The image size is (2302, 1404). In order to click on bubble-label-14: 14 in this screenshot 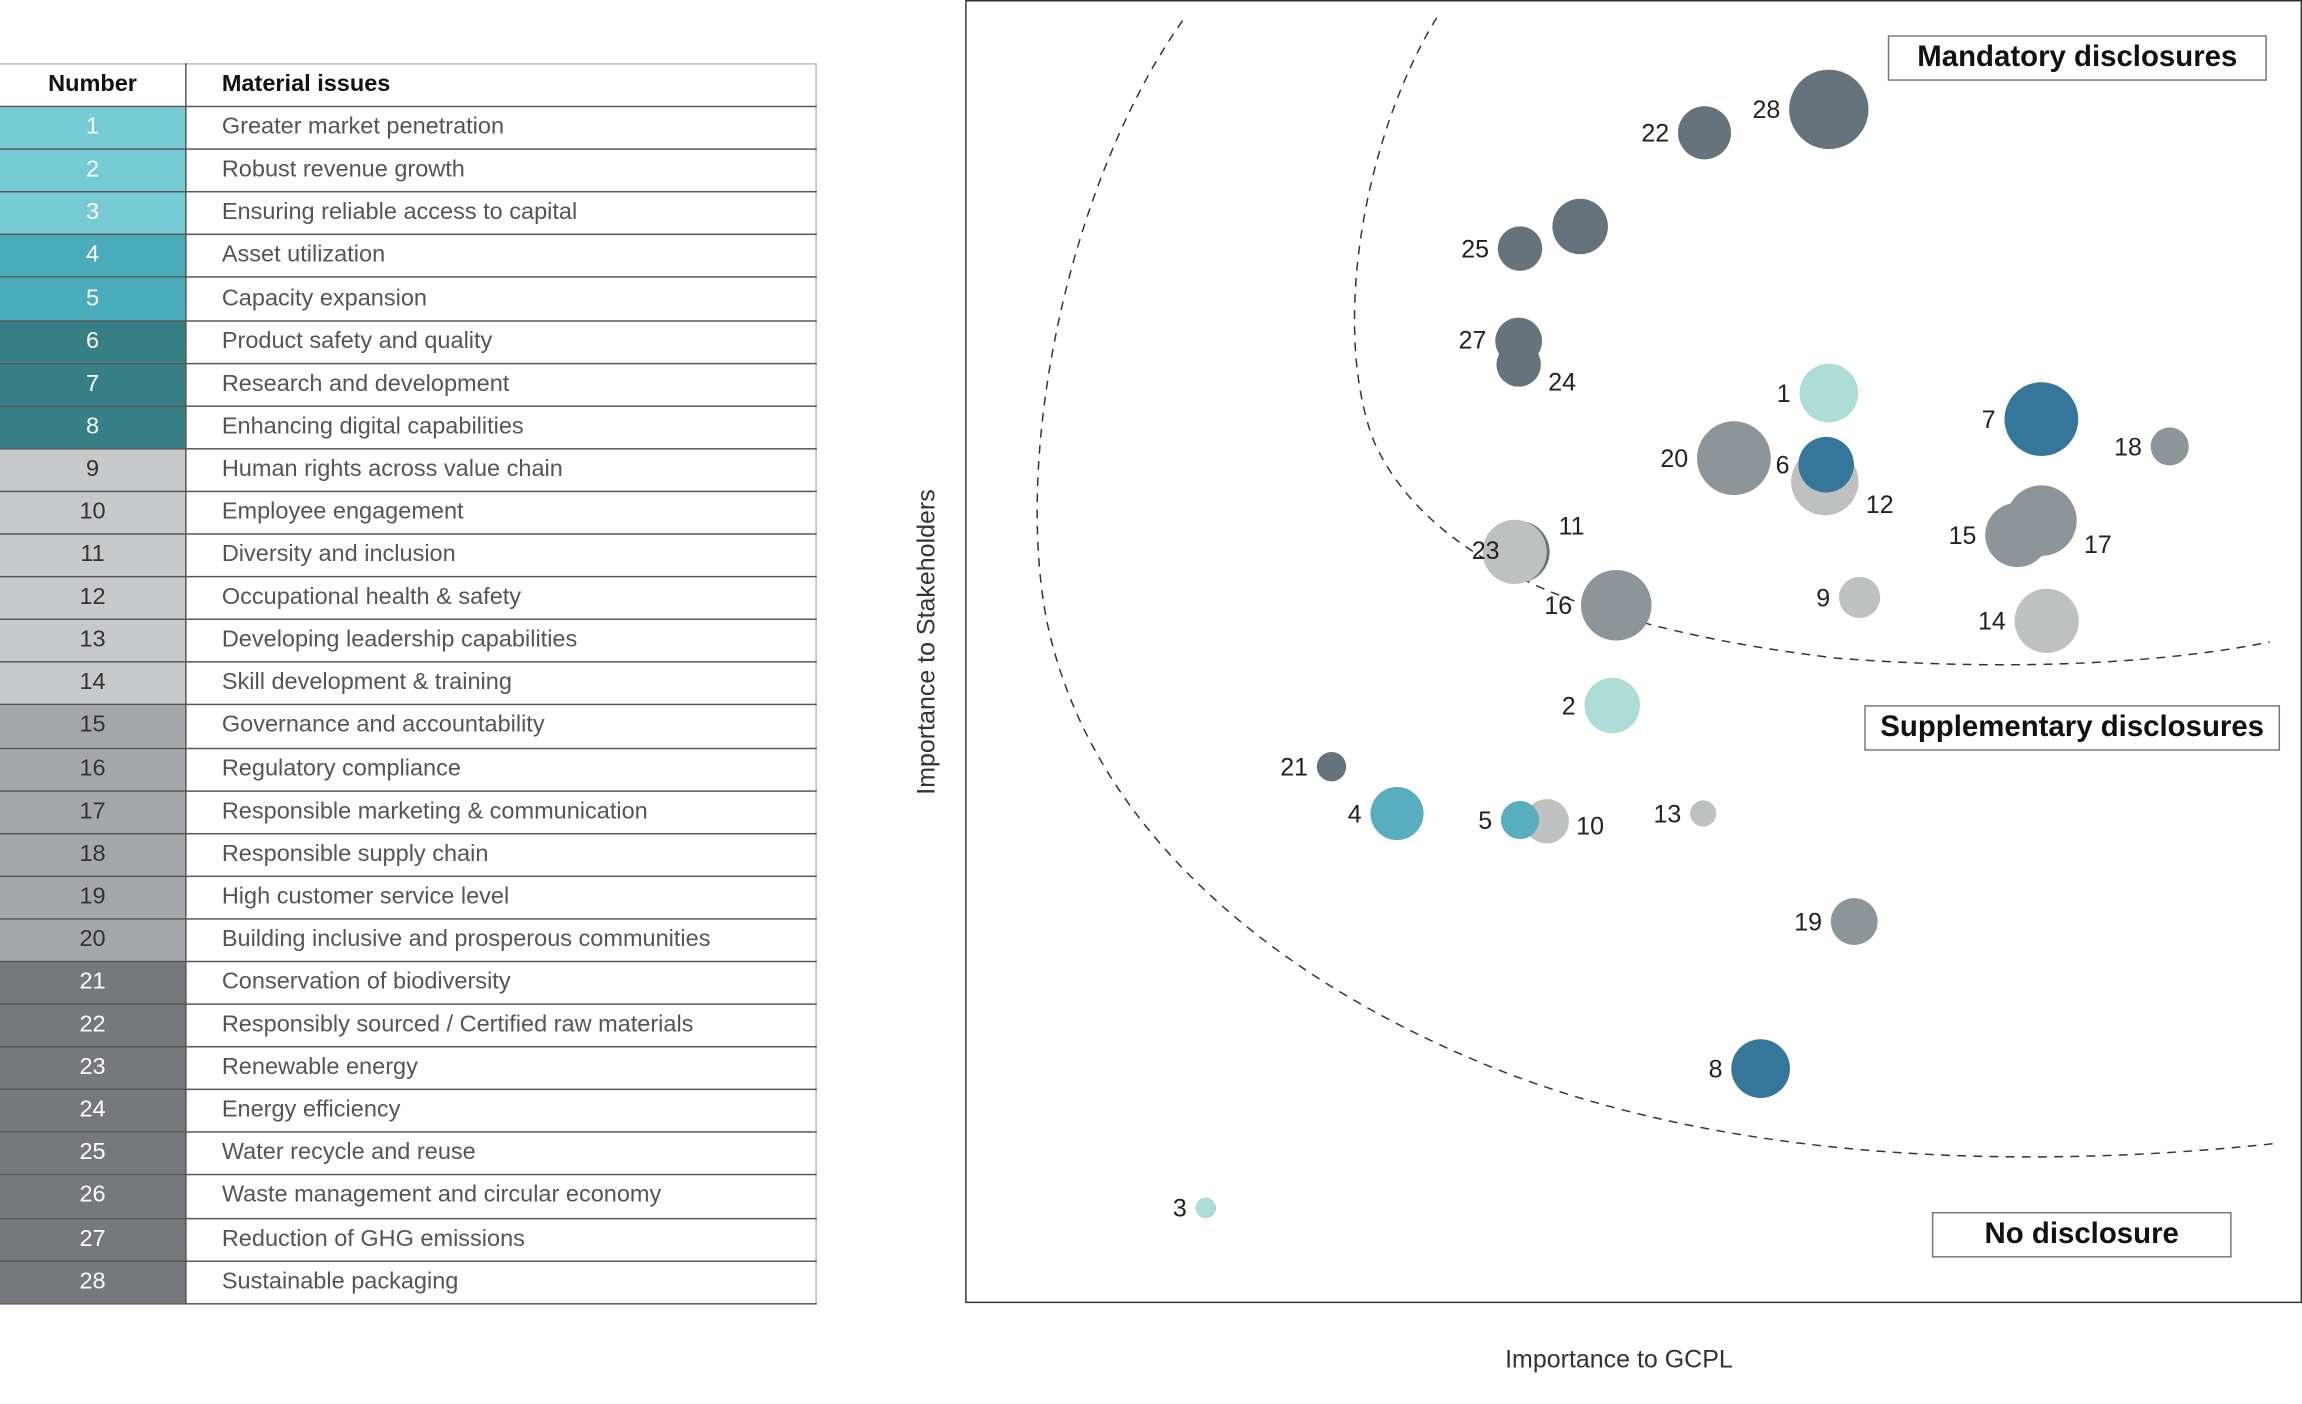, I will do `click(1992, 622)`.